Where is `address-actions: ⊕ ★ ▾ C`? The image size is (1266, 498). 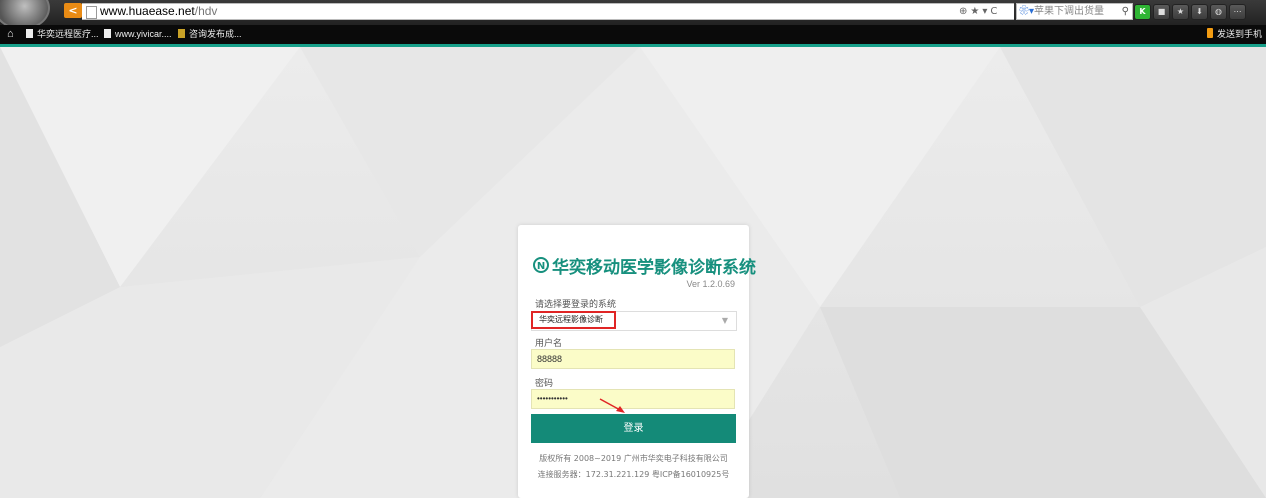 address-actions: ⊕ ★ ▾ C is located at coordinates (985, 11).